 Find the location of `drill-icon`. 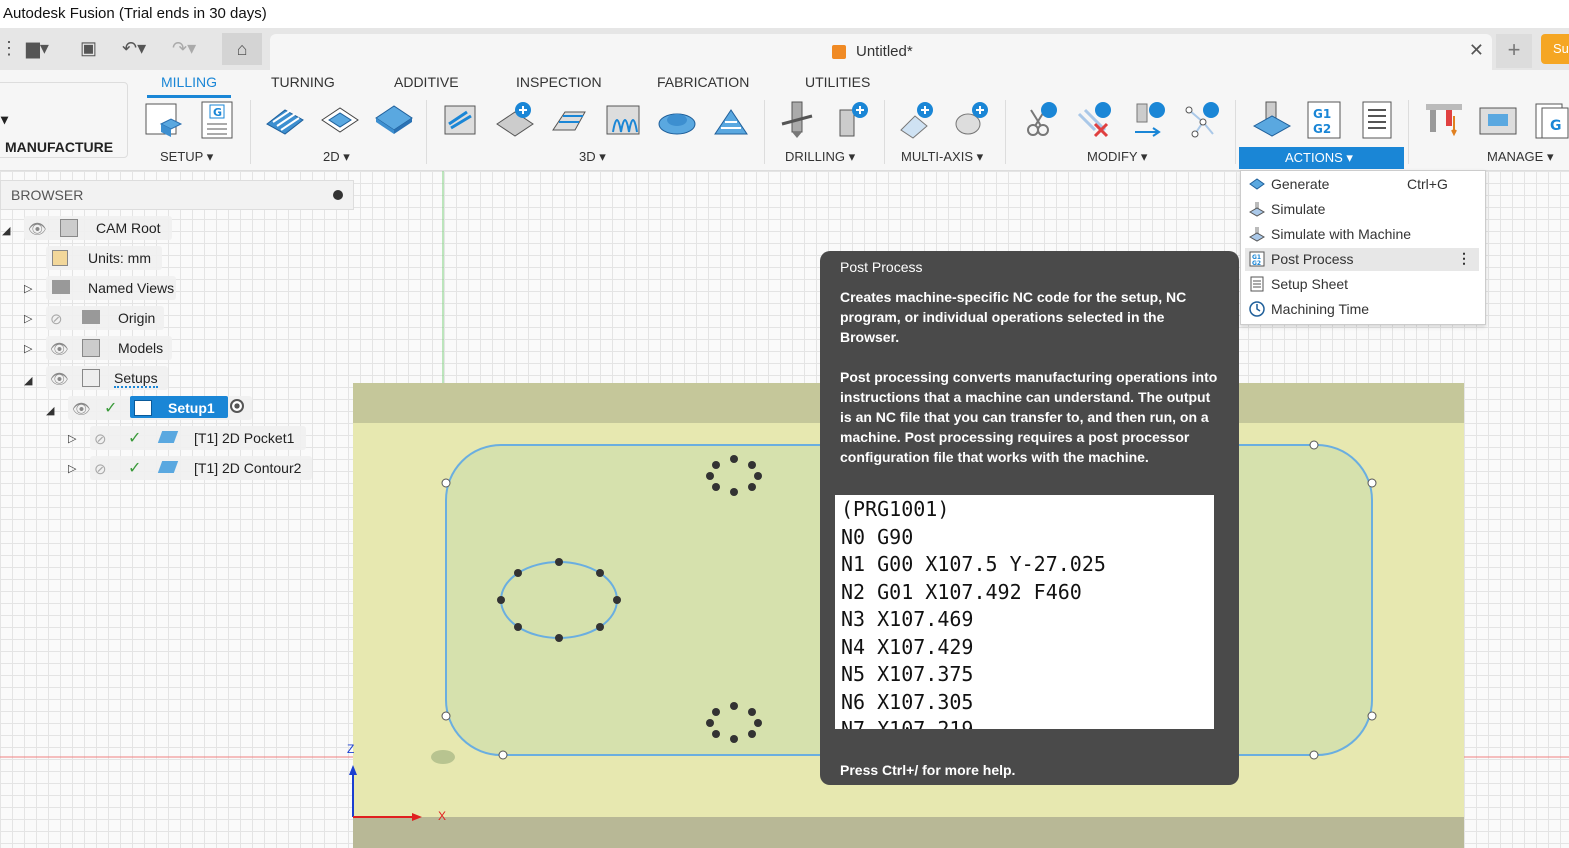

drill-icon is located at coordinates (798, 120).